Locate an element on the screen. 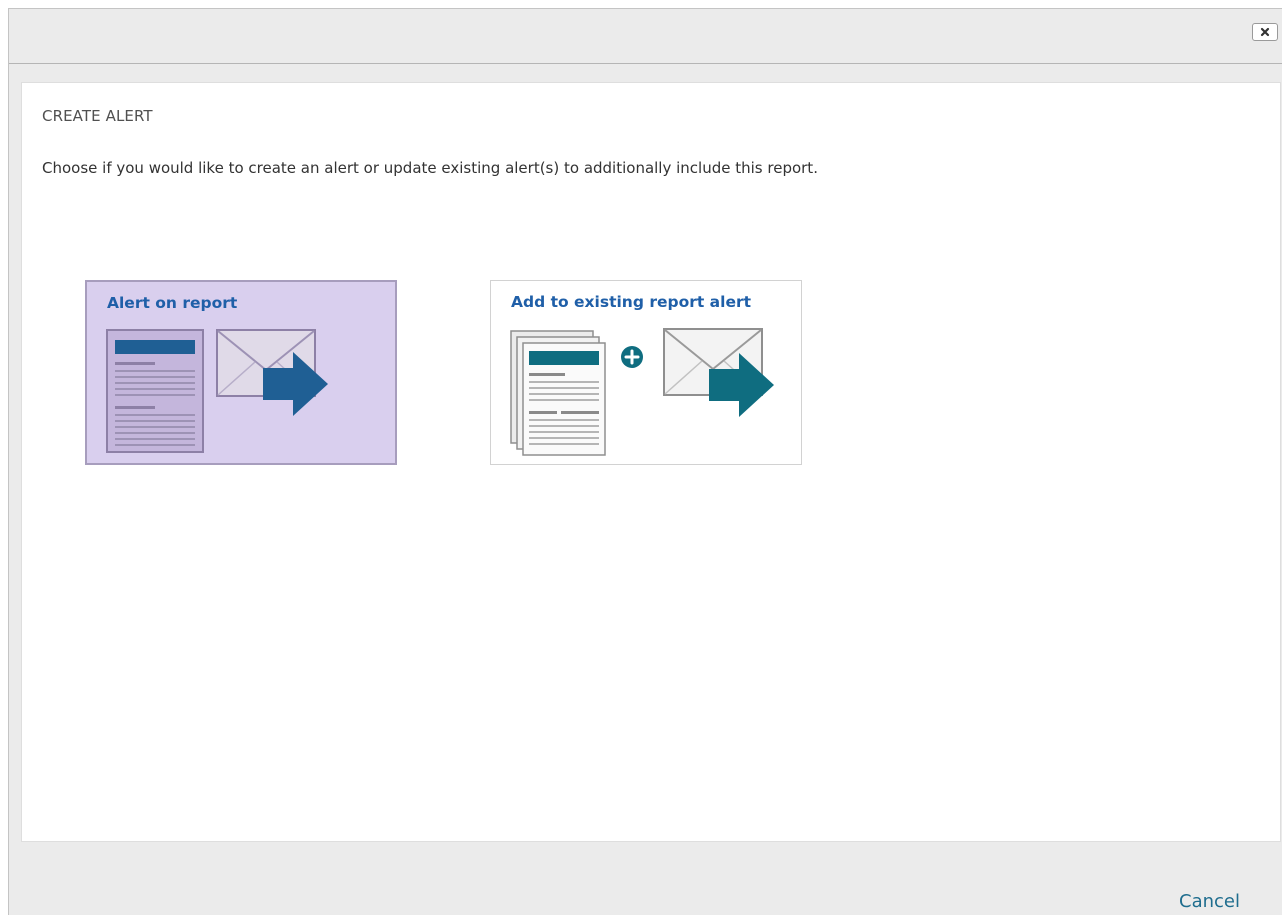  cancel-button: Cancel is located at coordinates (1209, 901).